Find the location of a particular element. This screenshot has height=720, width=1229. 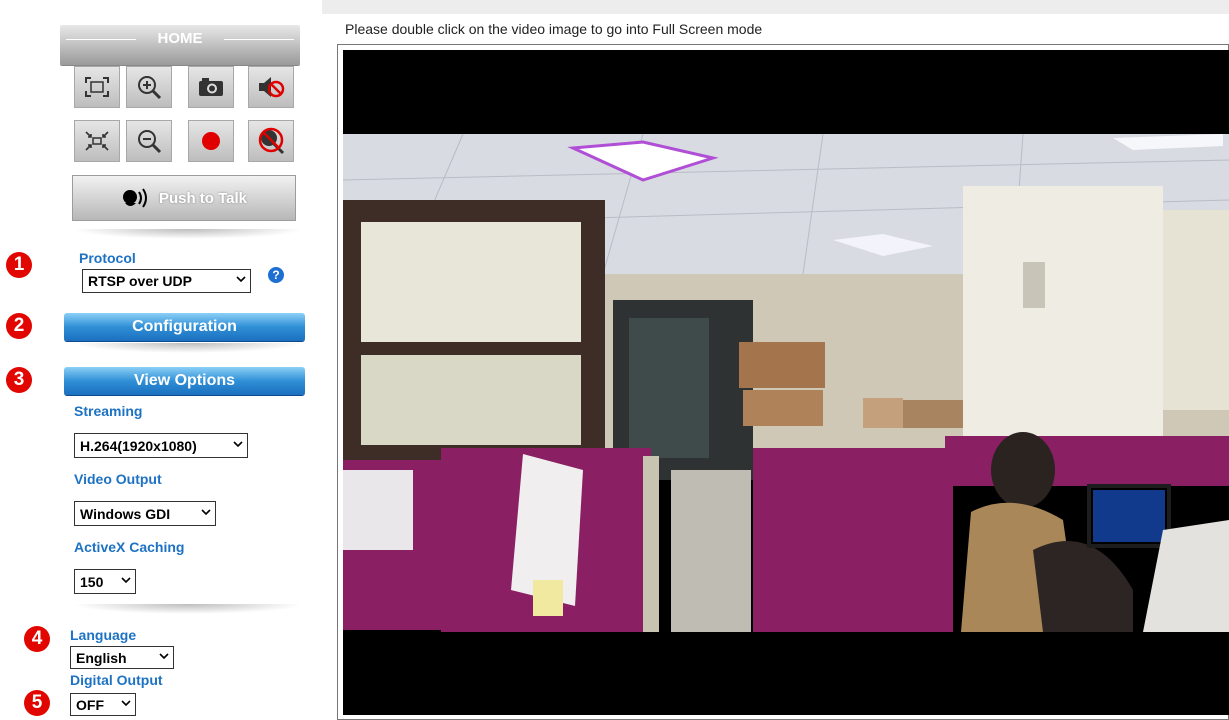

digital-output-label: Digital Output is located at coordinates (116, 680).